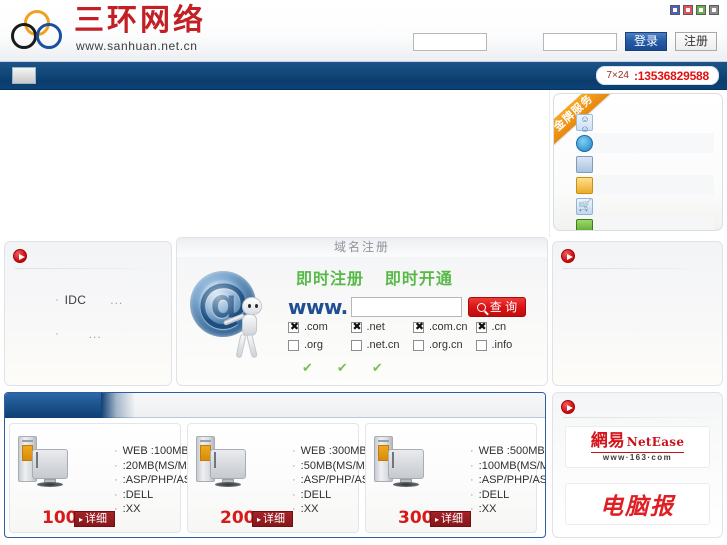  I want to click on site-logo: 三环网络 www.sanhuan.net.cn, so click(108, 29).